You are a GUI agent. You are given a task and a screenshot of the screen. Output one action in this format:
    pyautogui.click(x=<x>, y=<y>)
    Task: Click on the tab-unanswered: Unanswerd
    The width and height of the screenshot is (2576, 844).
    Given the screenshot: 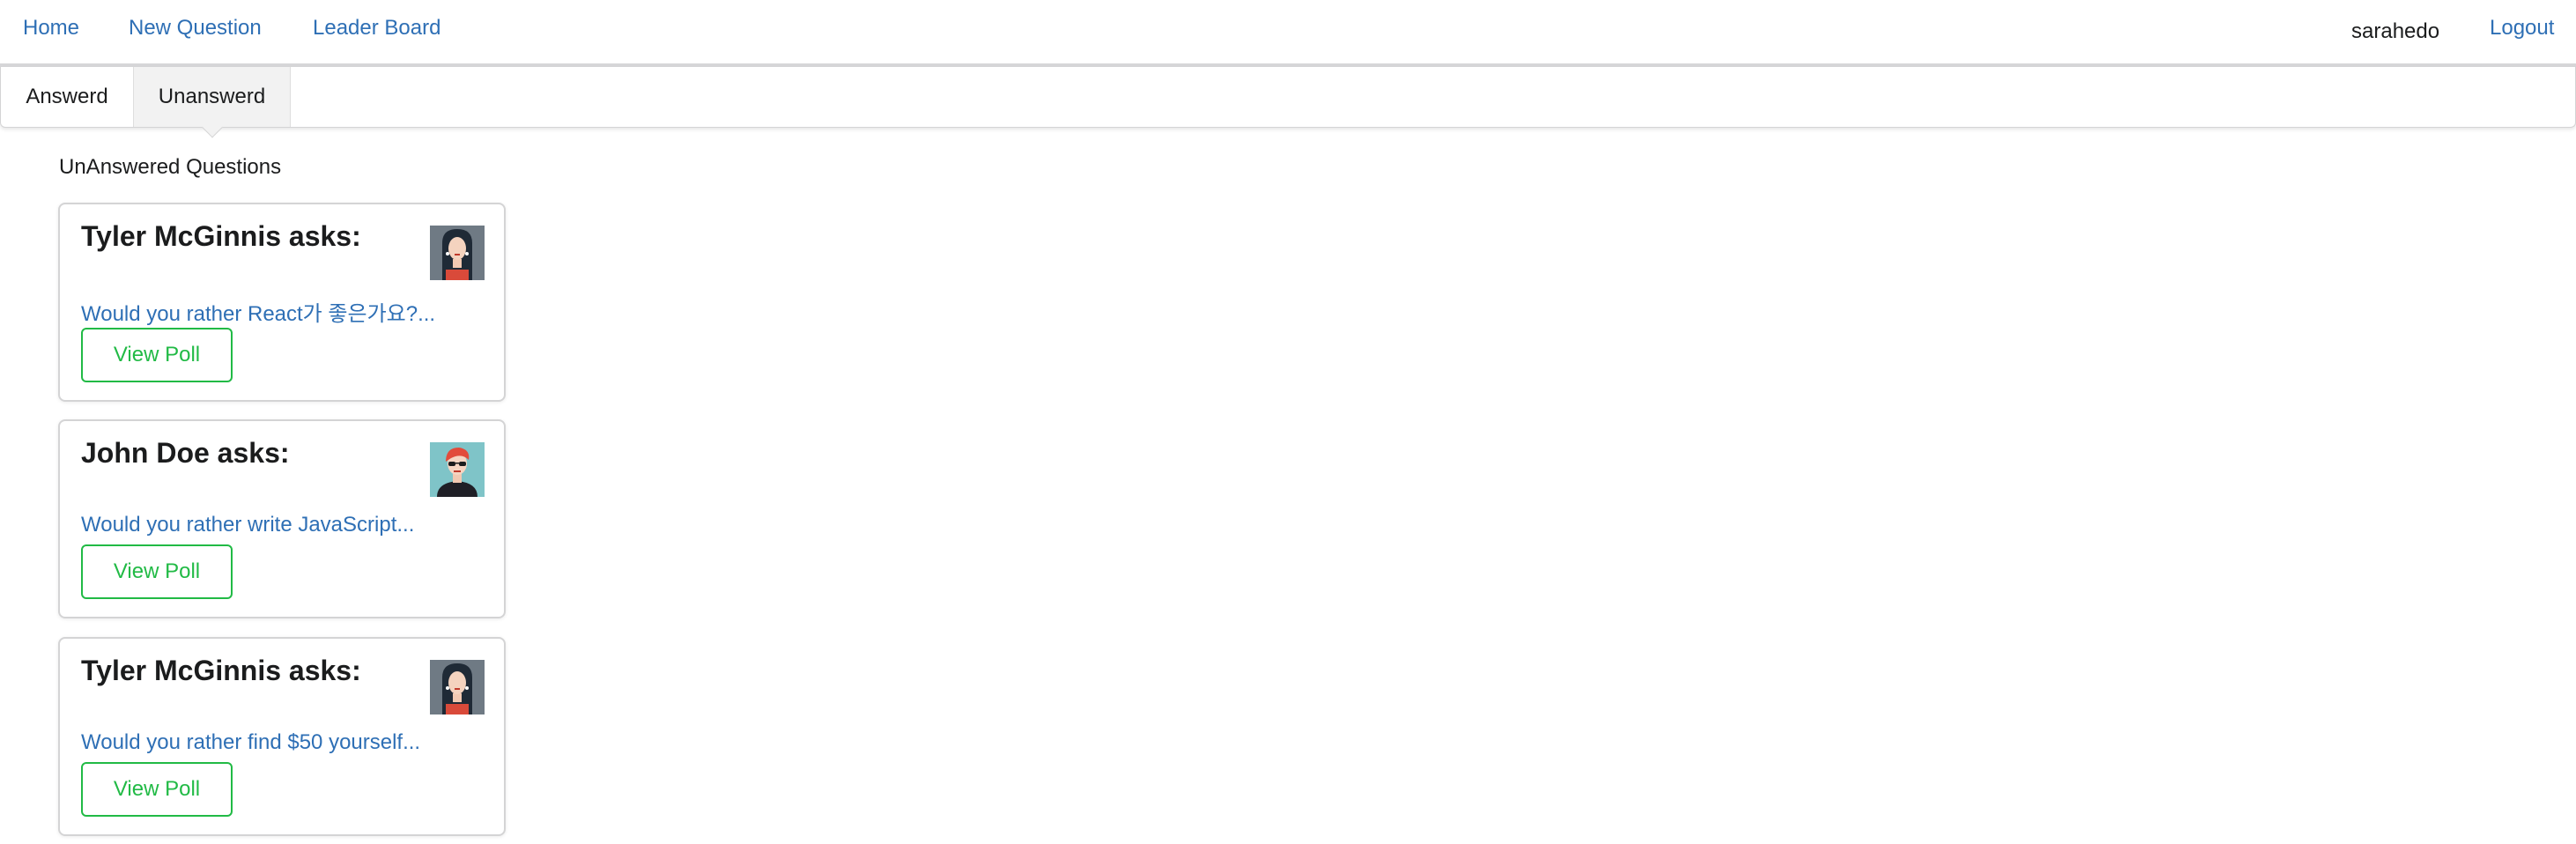 What is the action you would take?
    pyautogui.click(x=212, y=97)
    